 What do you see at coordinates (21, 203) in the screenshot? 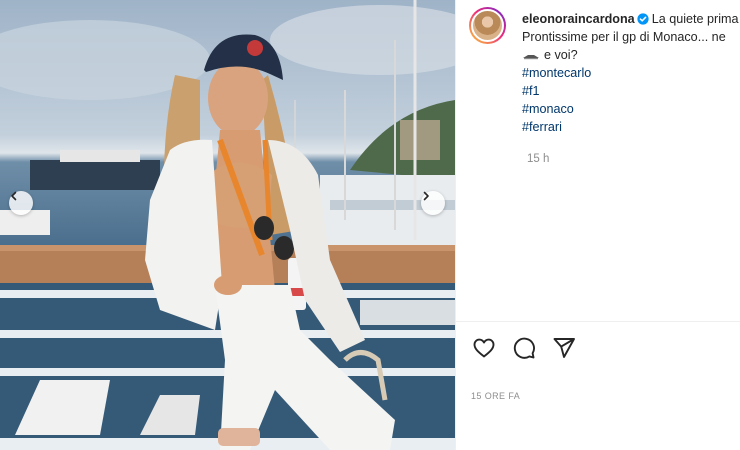
I see `prev-photo-button` at bounding box center [21, 203].